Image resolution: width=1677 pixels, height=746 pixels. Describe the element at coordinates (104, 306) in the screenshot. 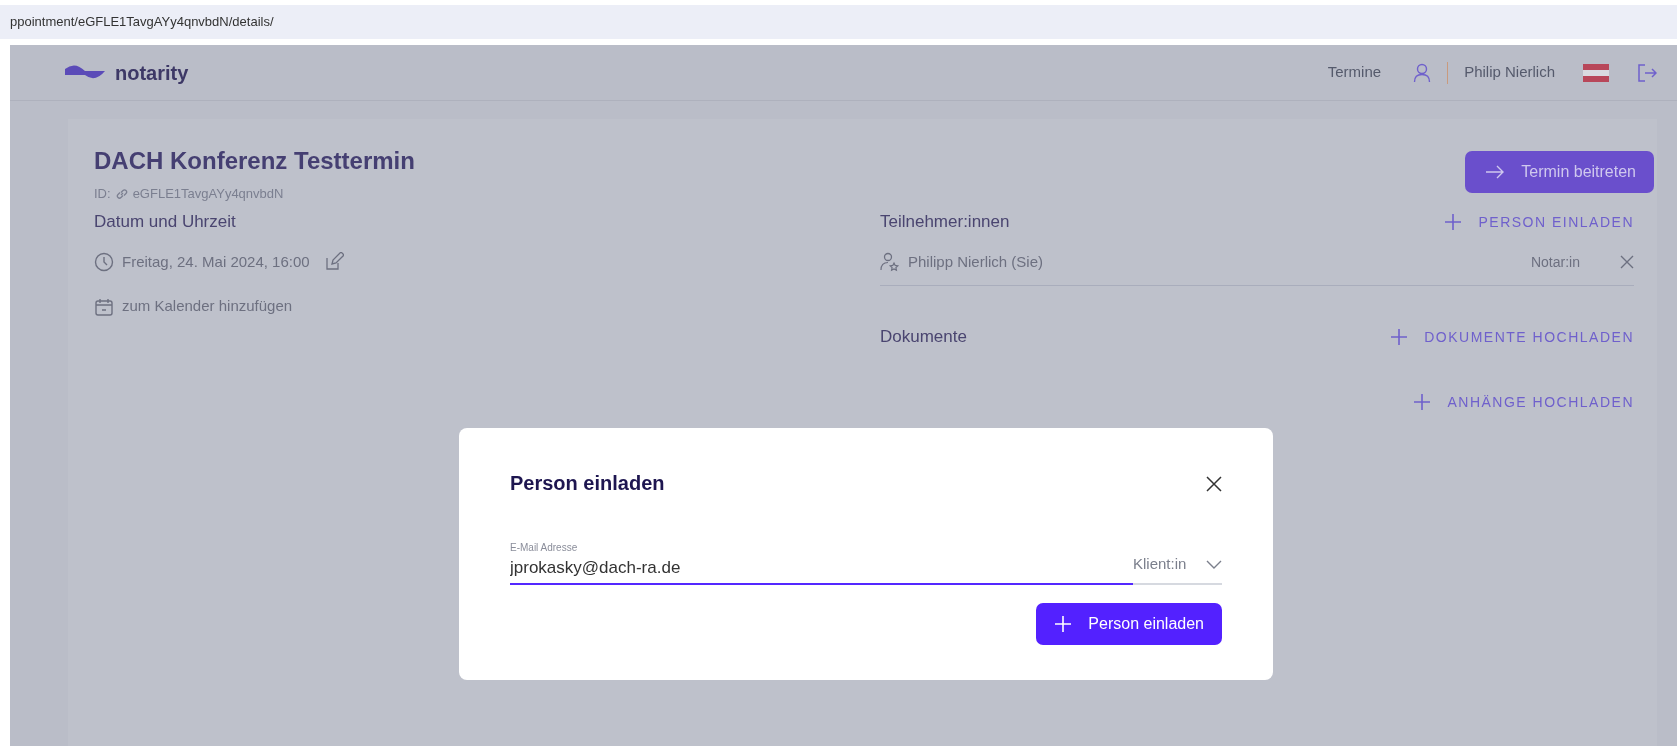

I see `calendar-icon` at that location.